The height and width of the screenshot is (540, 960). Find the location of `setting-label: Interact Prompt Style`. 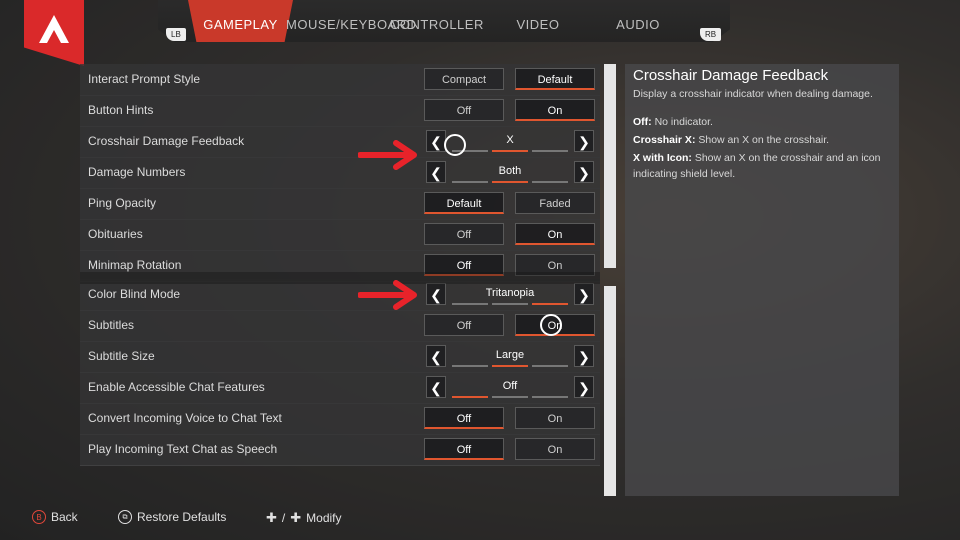

setting-label: Interact Prompt Style is located at coordinates (144, 79).